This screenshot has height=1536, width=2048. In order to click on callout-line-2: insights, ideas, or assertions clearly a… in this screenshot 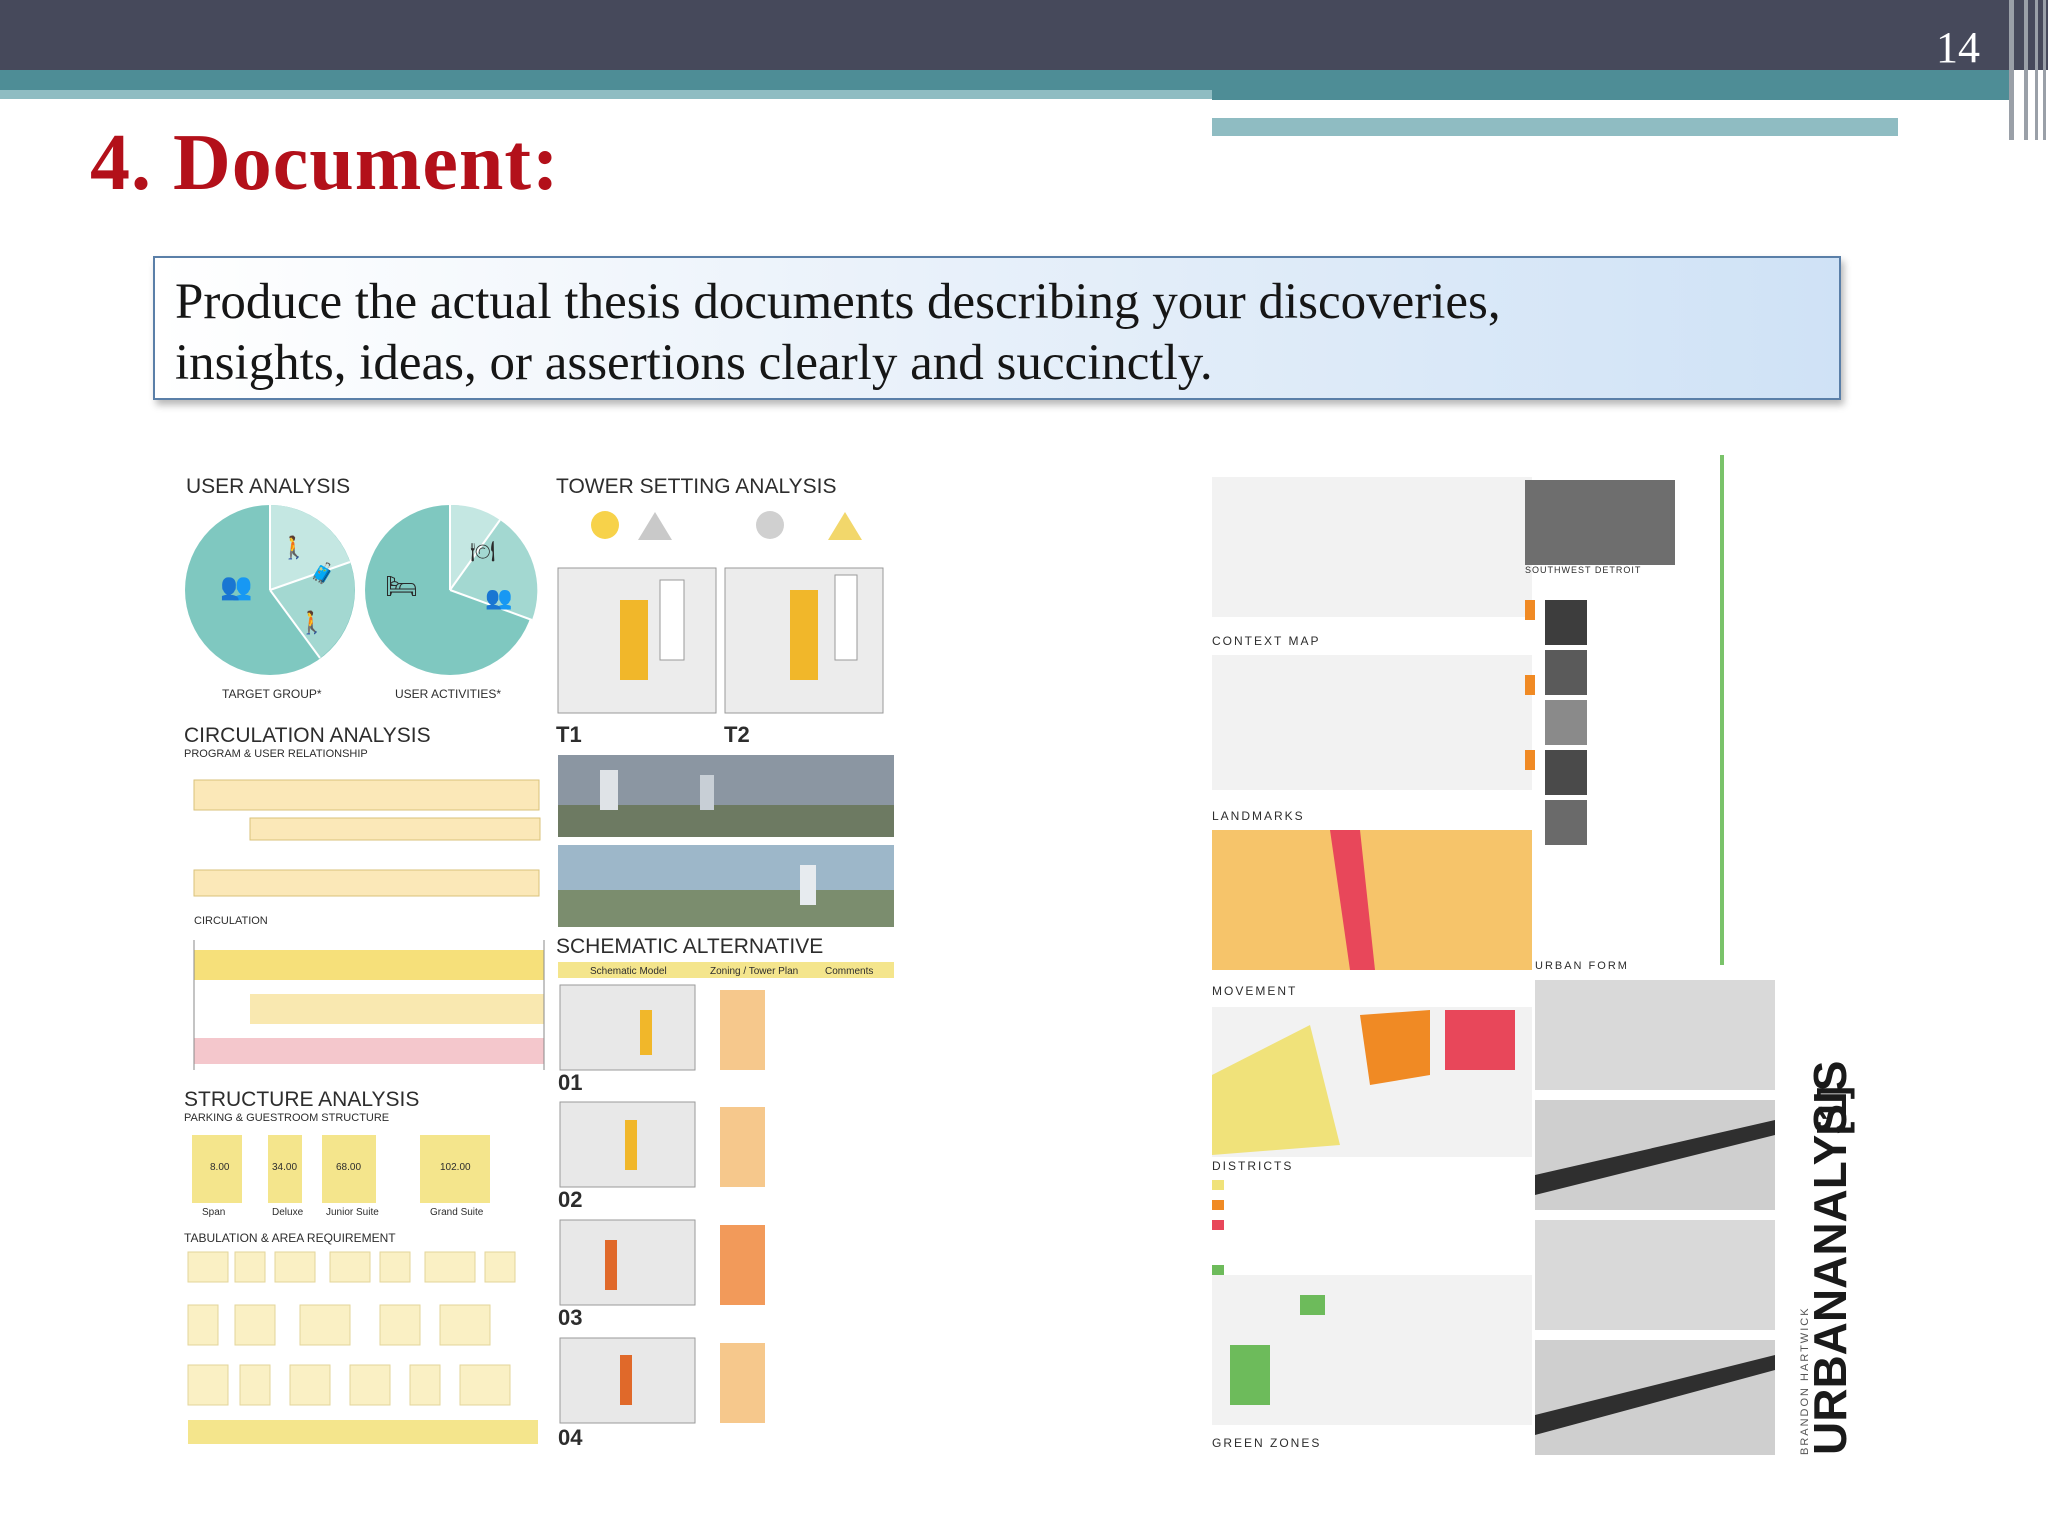, I will do `click(694, 363)`.